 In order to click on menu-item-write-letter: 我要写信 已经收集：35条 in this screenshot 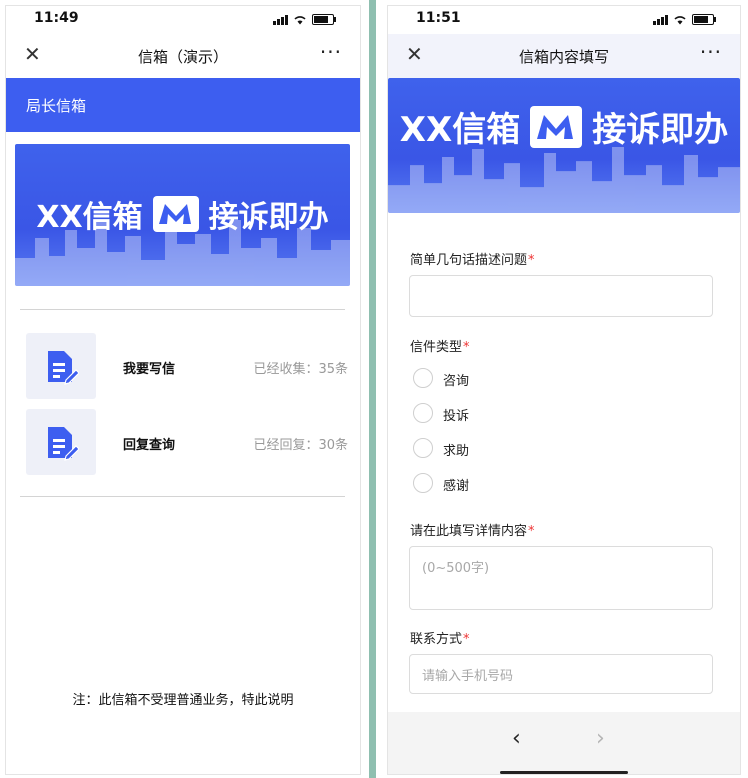, I will do `click(187, 366)`.